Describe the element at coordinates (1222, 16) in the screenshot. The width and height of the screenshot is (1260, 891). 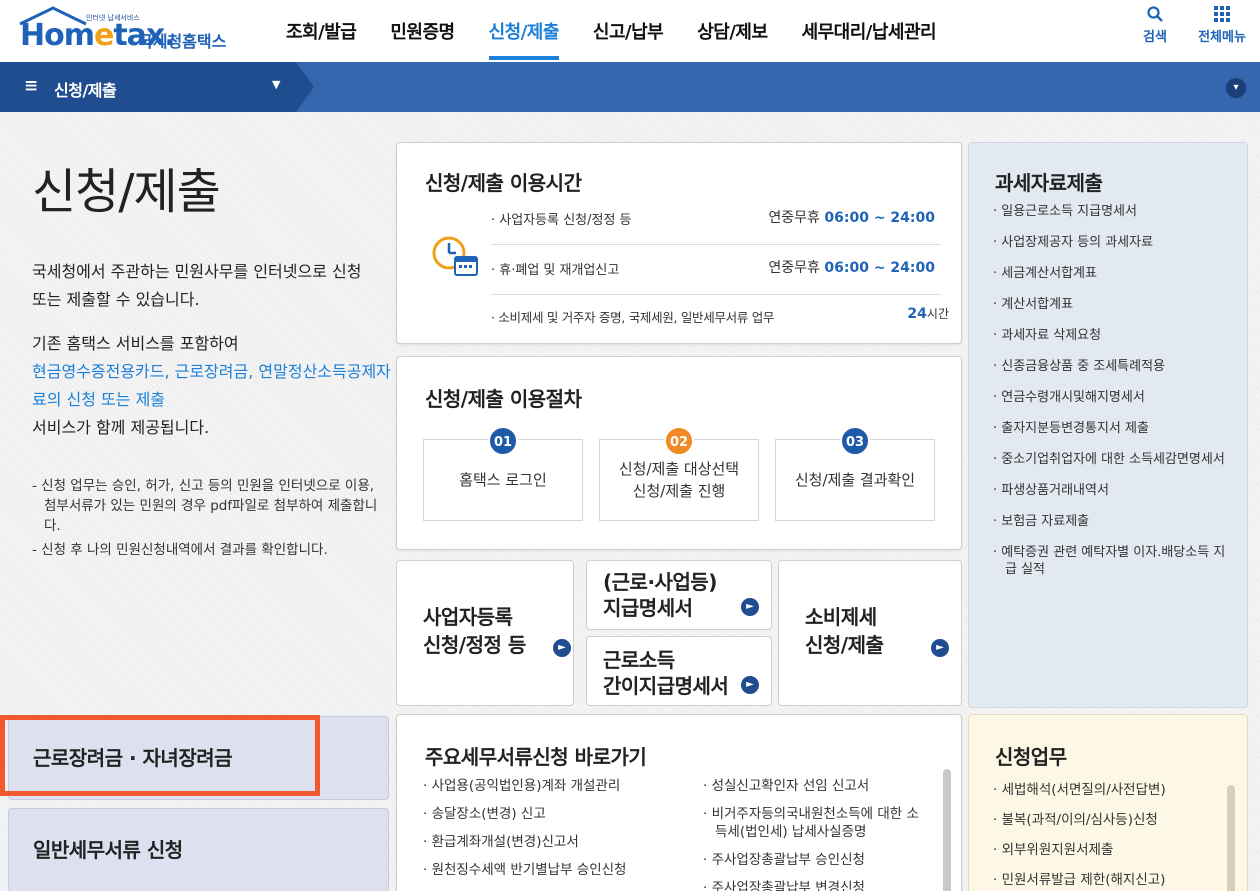
I see `grid-menu-icon` at that location.